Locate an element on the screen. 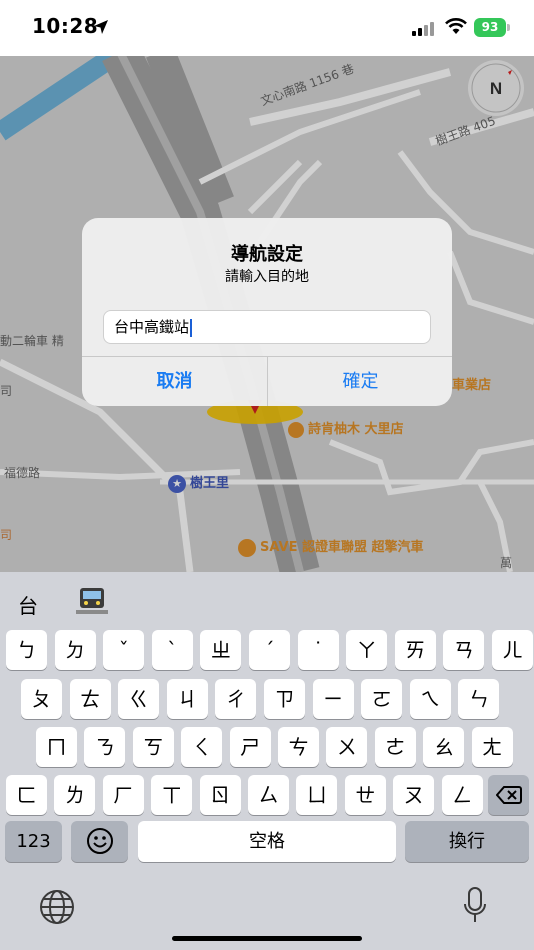 The width and height of the screenshot is (534, 950). zhuyin-key: ㄛ is located at coordinates (382, 699).